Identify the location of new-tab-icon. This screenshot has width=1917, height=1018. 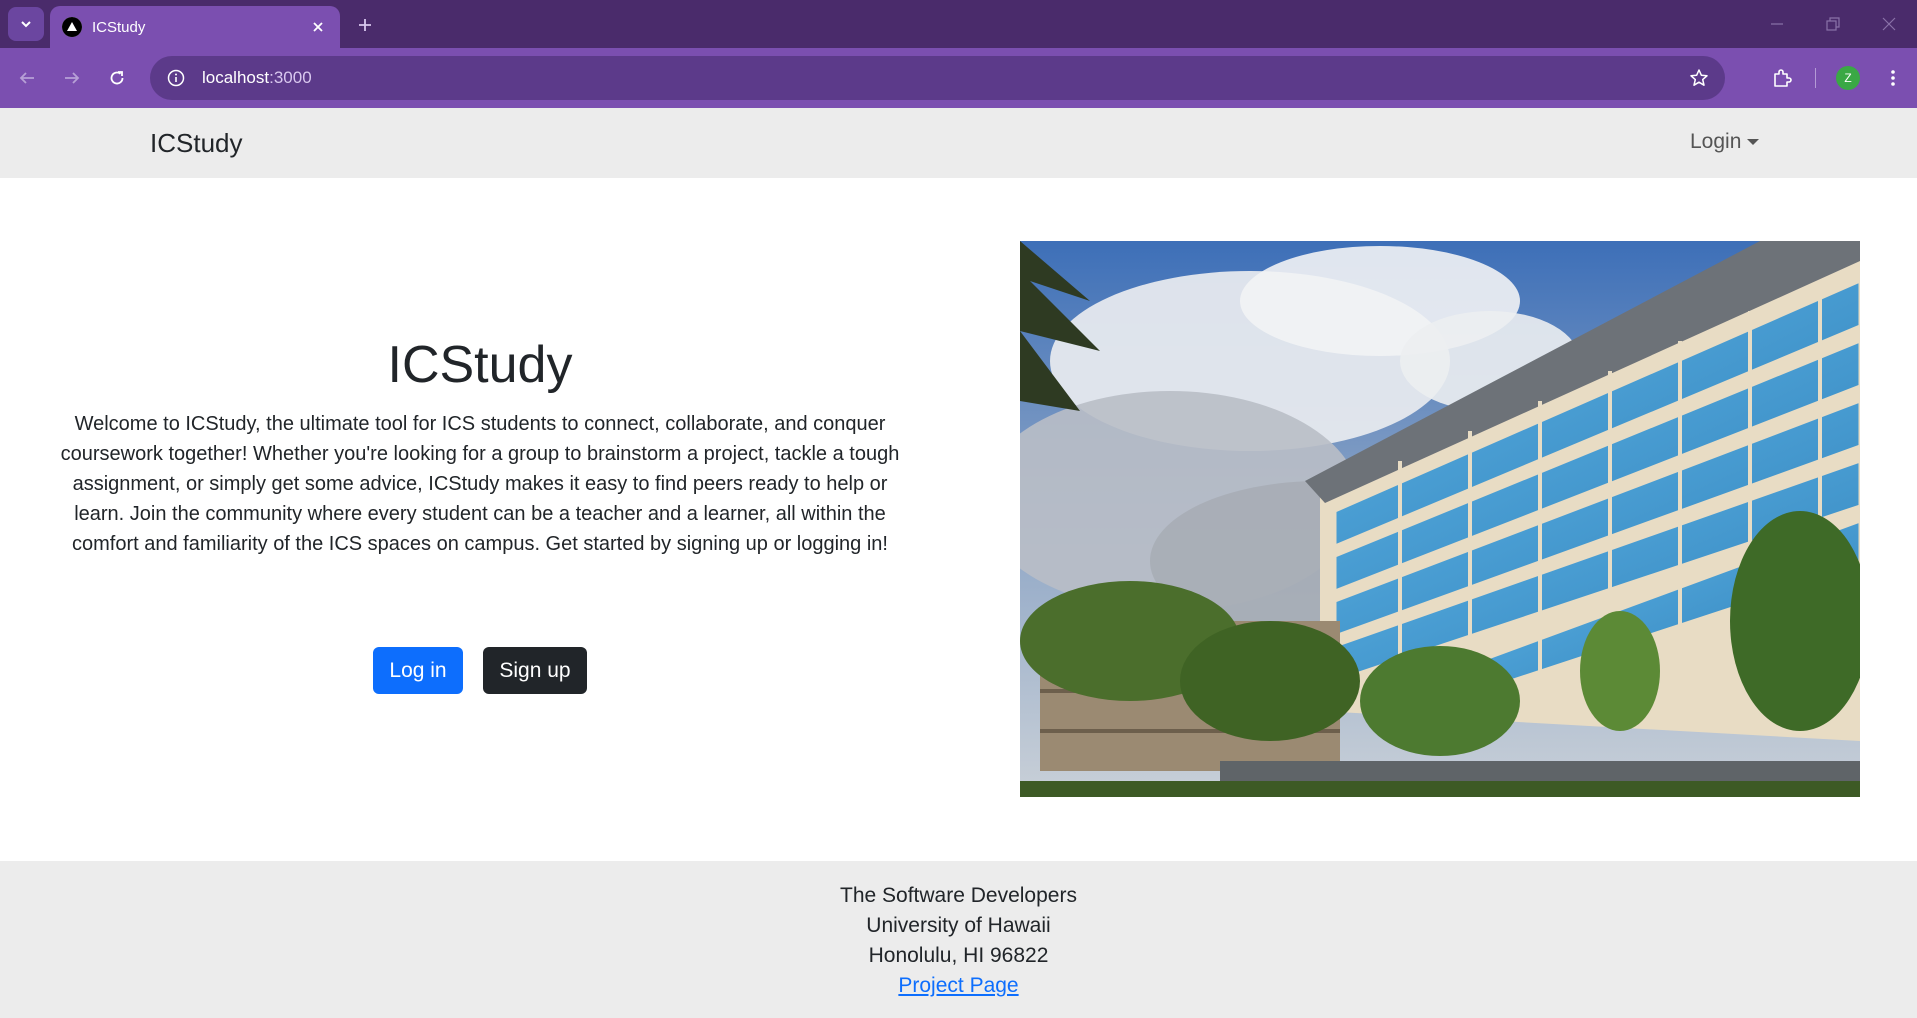
(365, 25).